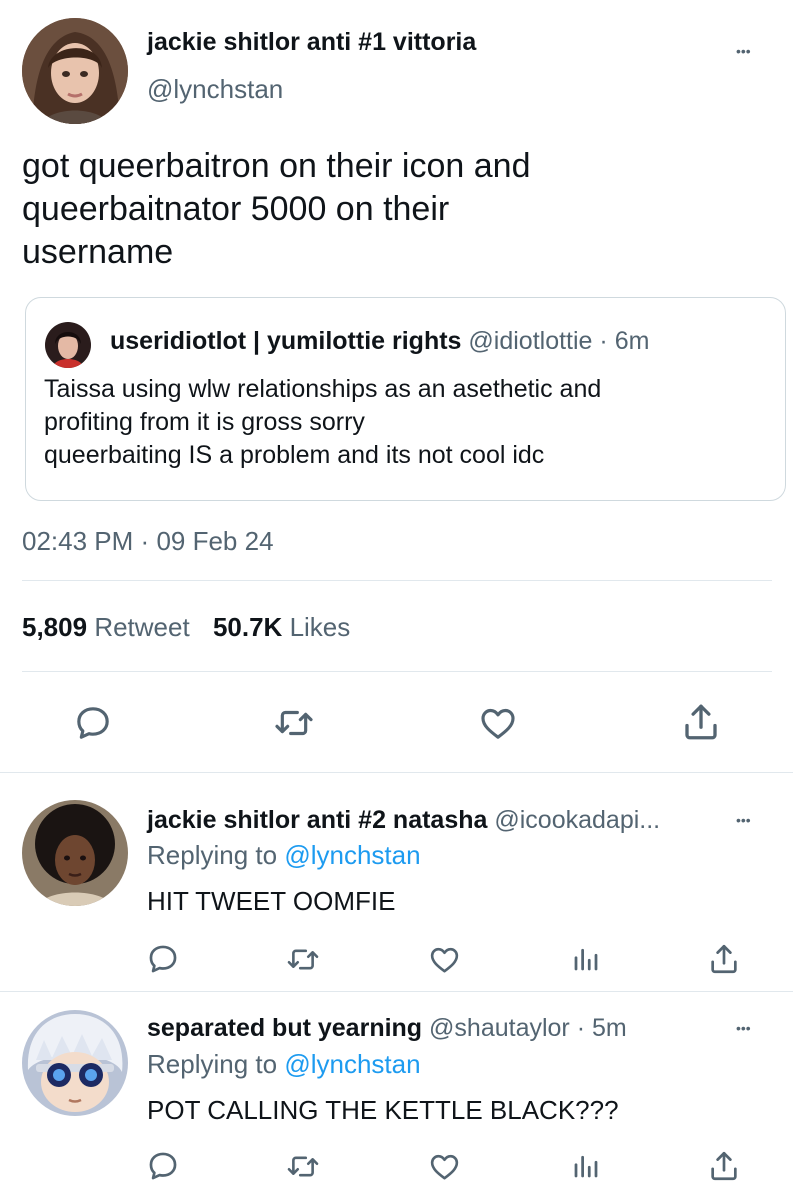 The image size is (793, 1200). What do you see at coordinates (383, 1110) in the screenshot?
I see `reply-text: POT CALLING THE KETTLE BLACK???` at bounding box center [383, 1110].